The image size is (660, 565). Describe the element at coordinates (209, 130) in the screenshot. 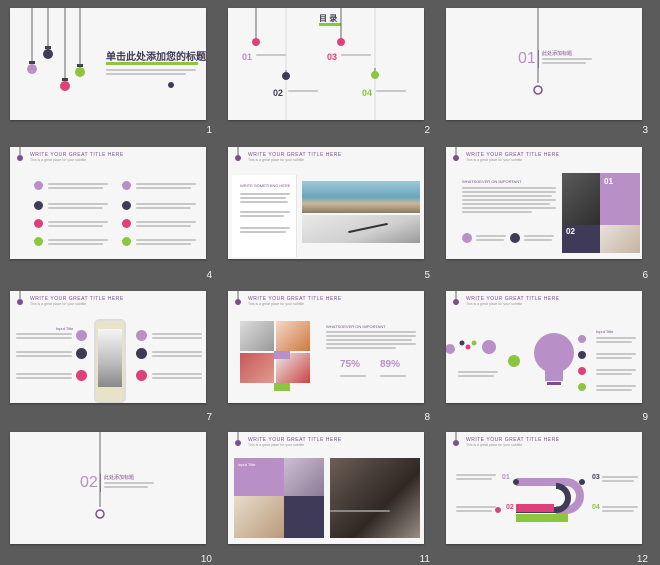

I see `slide-number: 1` at that location.